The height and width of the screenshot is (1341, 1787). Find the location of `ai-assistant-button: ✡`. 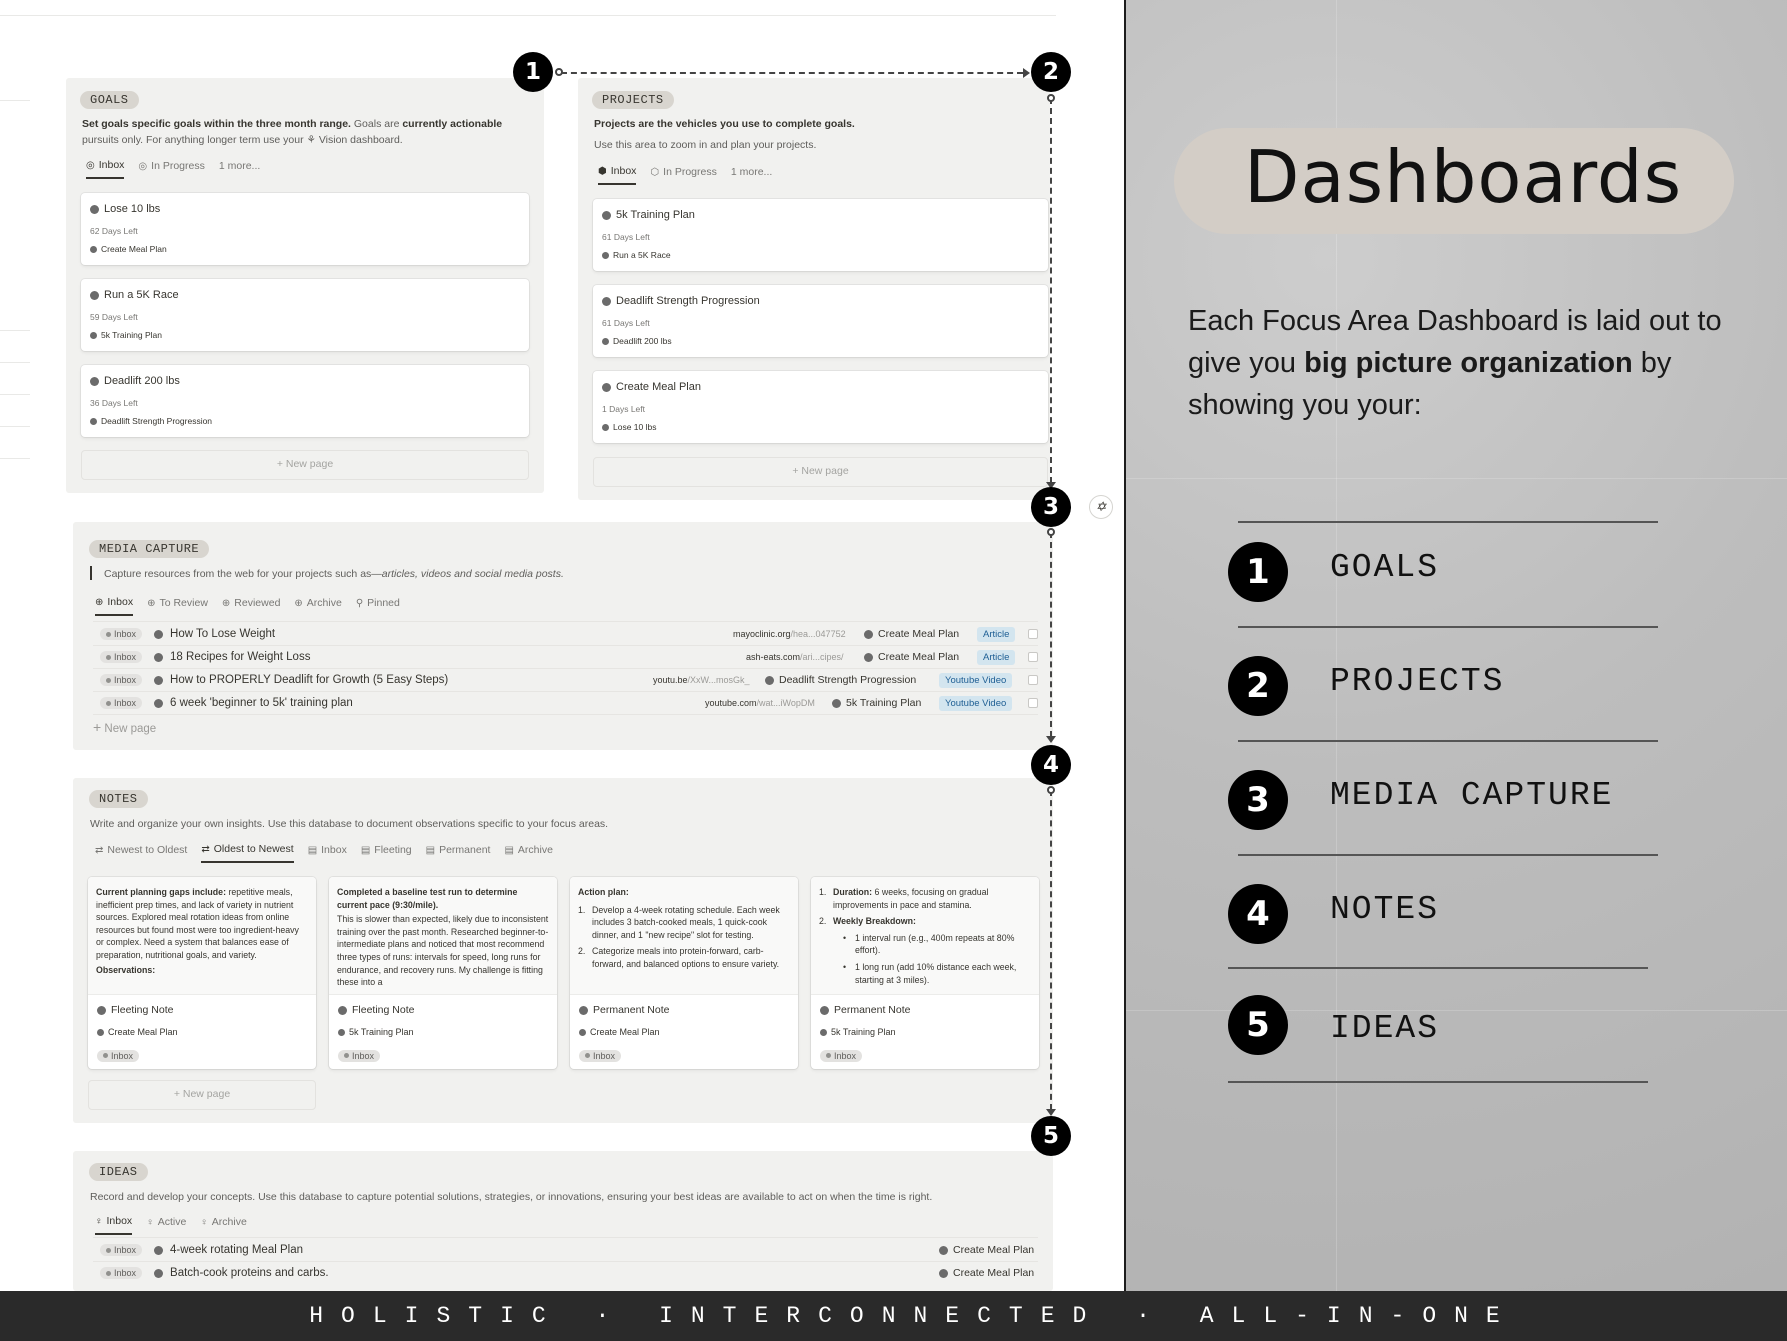

ai-assistant-button: ✡ is located at coordinates (1101, 507).